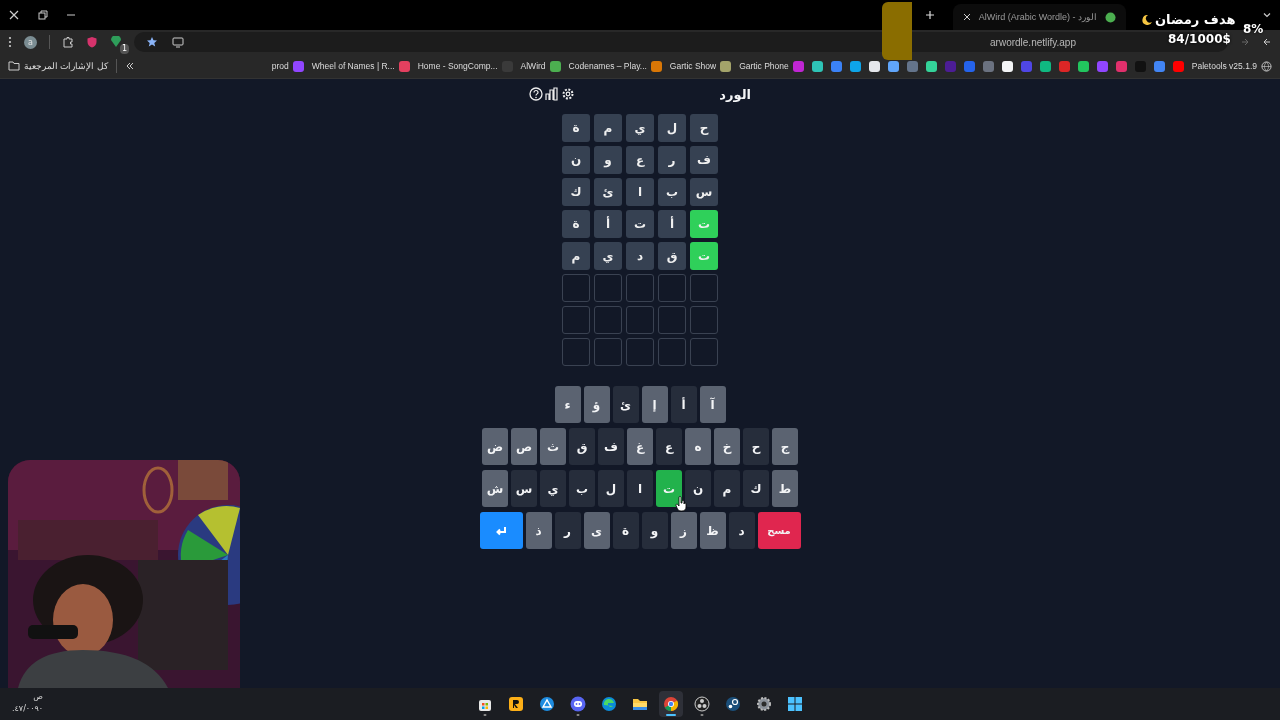  I want to click on url-text: arwordle.netlify.app, so click(1033, 42).